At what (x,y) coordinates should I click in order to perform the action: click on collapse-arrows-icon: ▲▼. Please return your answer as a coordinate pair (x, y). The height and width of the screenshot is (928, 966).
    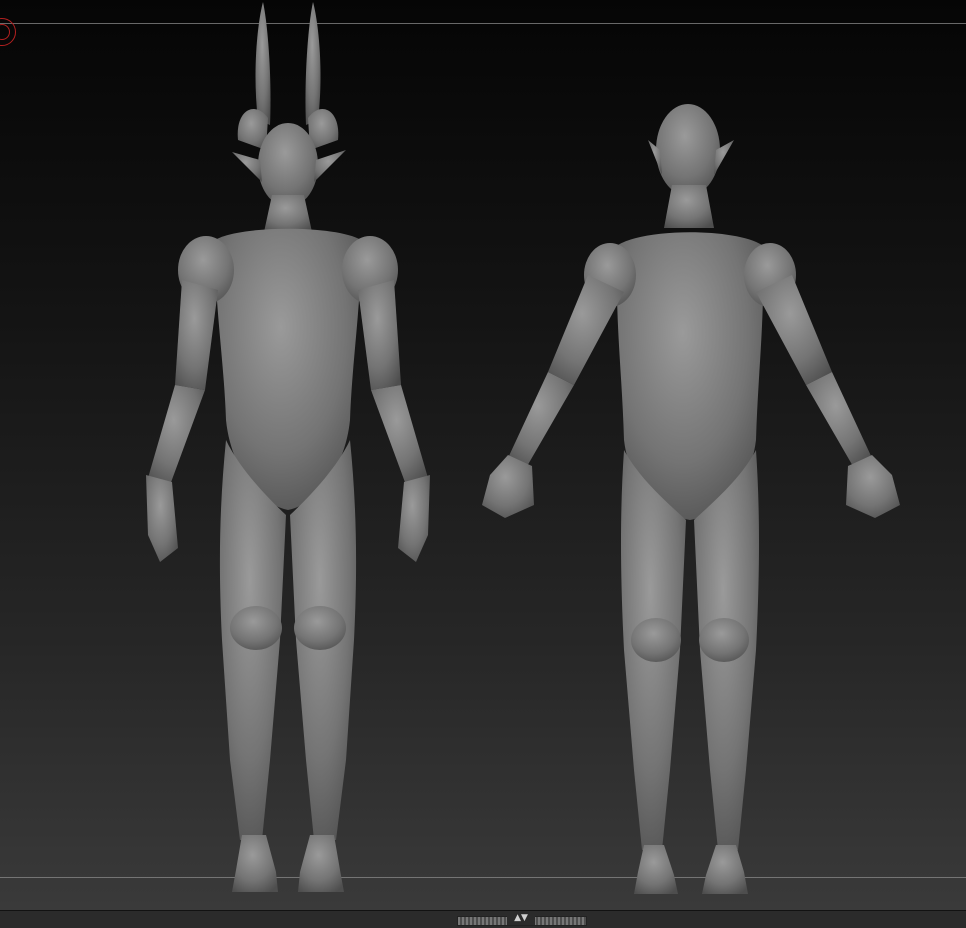
    Looking at the image, I should click on (521, 918).